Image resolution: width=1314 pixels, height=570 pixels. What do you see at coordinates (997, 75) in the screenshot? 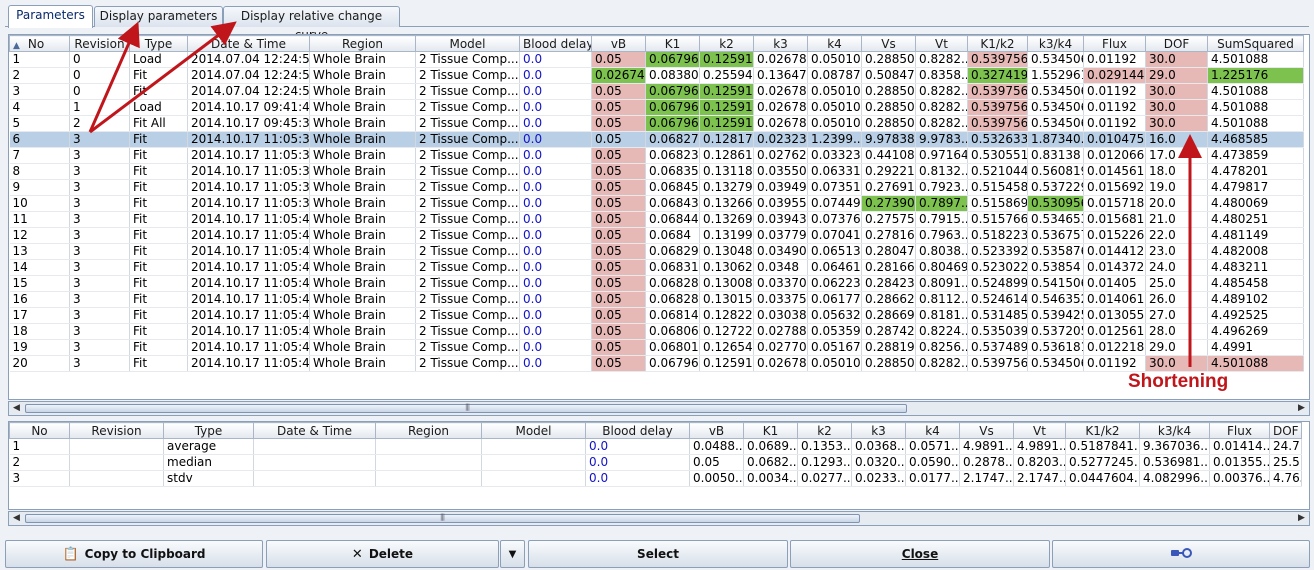
I see `cell-k1-k2: 0.327419` at bounding box center [997, 75].